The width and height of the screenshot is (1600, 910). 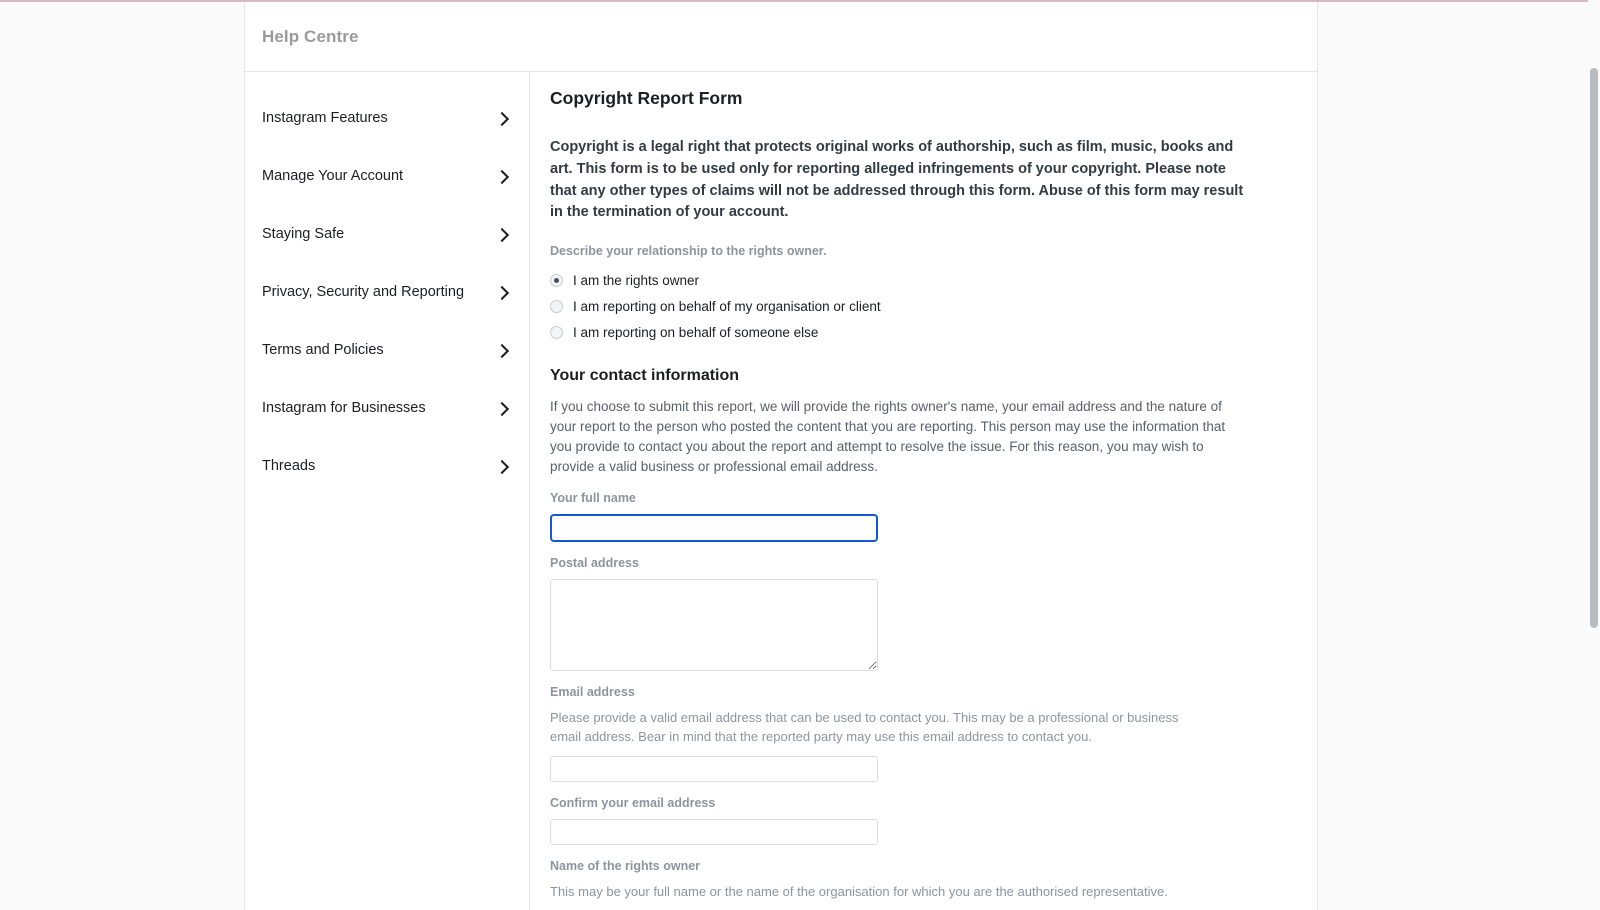 I want to click on field-full-name: Your full name, so click(x=919, y=516).